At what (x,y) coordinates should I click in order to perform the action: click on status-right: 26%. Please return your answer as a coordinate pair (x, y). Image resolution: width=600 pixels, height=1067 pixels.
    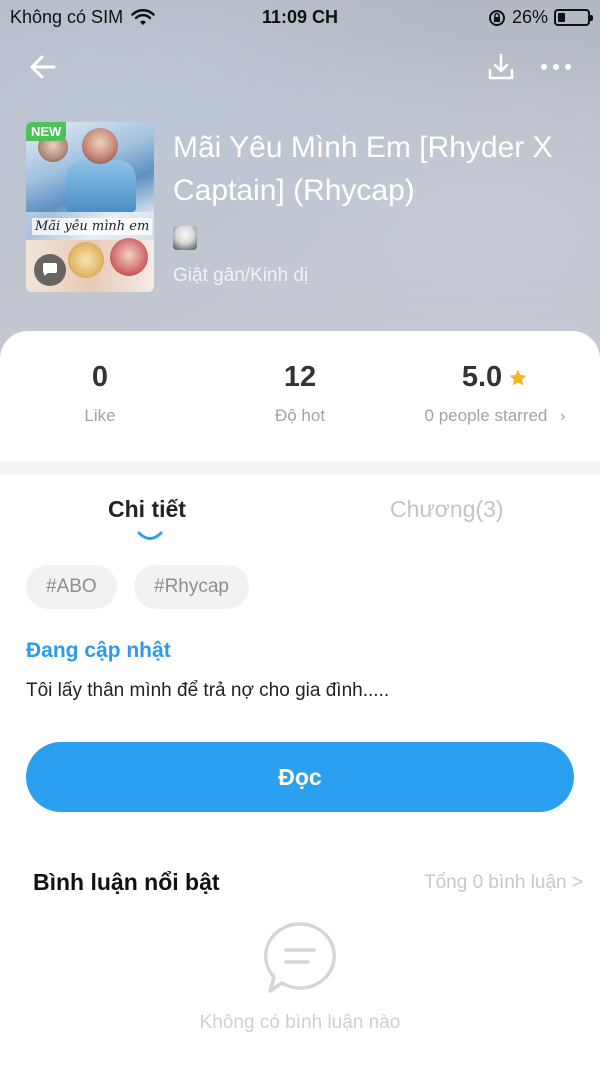
    Looking at the image, I should click on (540, 17).